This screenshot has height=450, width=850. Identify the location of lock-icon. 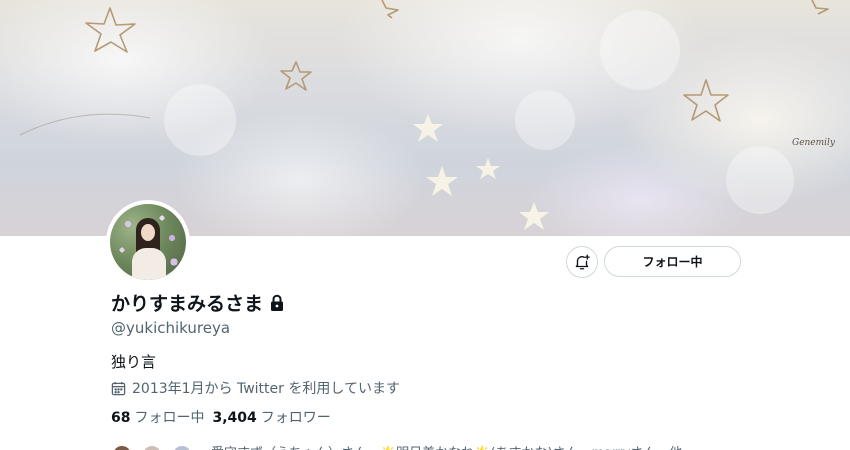
(277, 302).